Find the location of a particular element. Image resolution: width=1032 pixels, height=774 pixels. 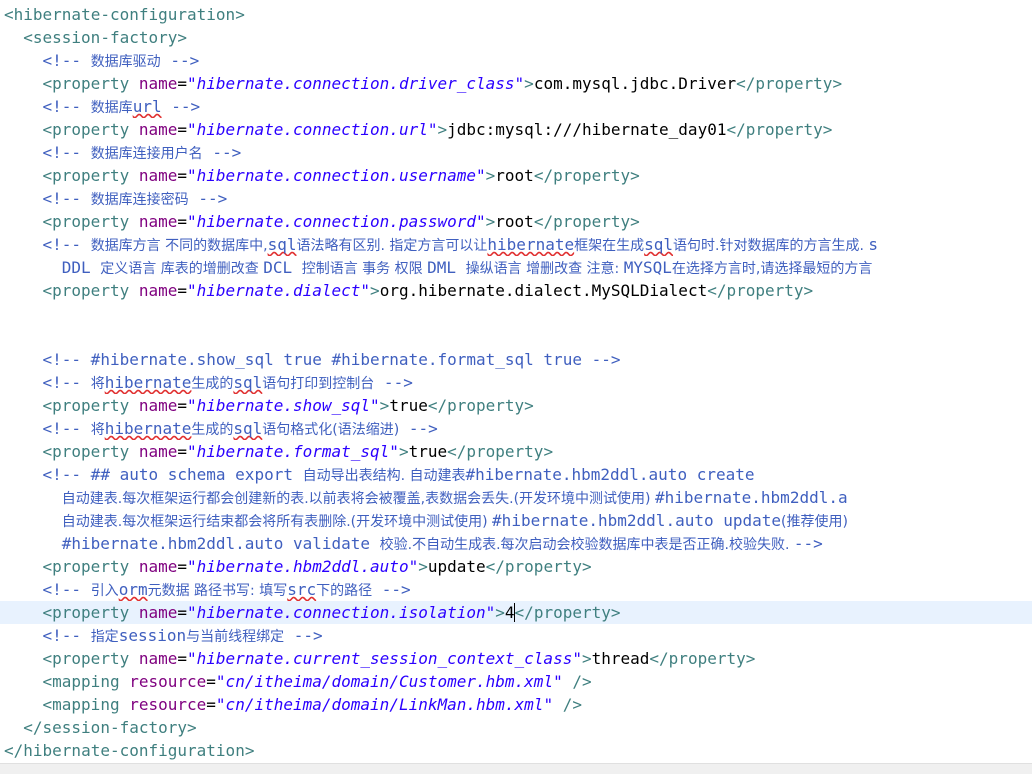

code-line: <hibernate-configuration> is located at coordinates (516, 14).